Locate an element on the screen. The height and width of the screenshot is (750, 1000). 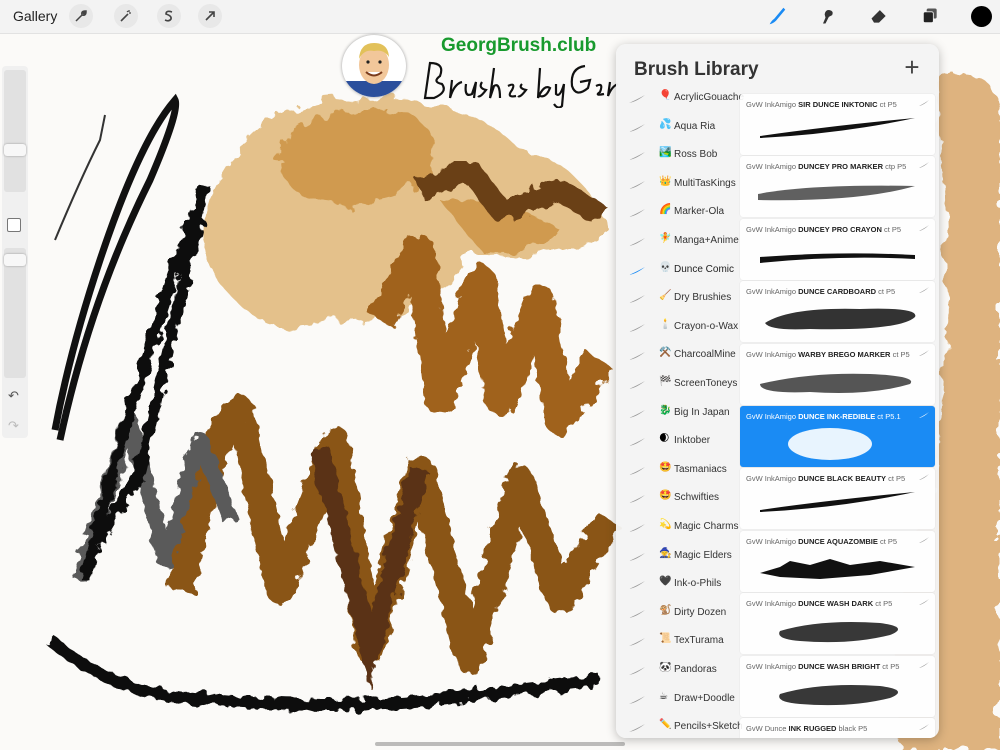
brush-suffix: ct P5.1 is located at coordinates (889, 416).